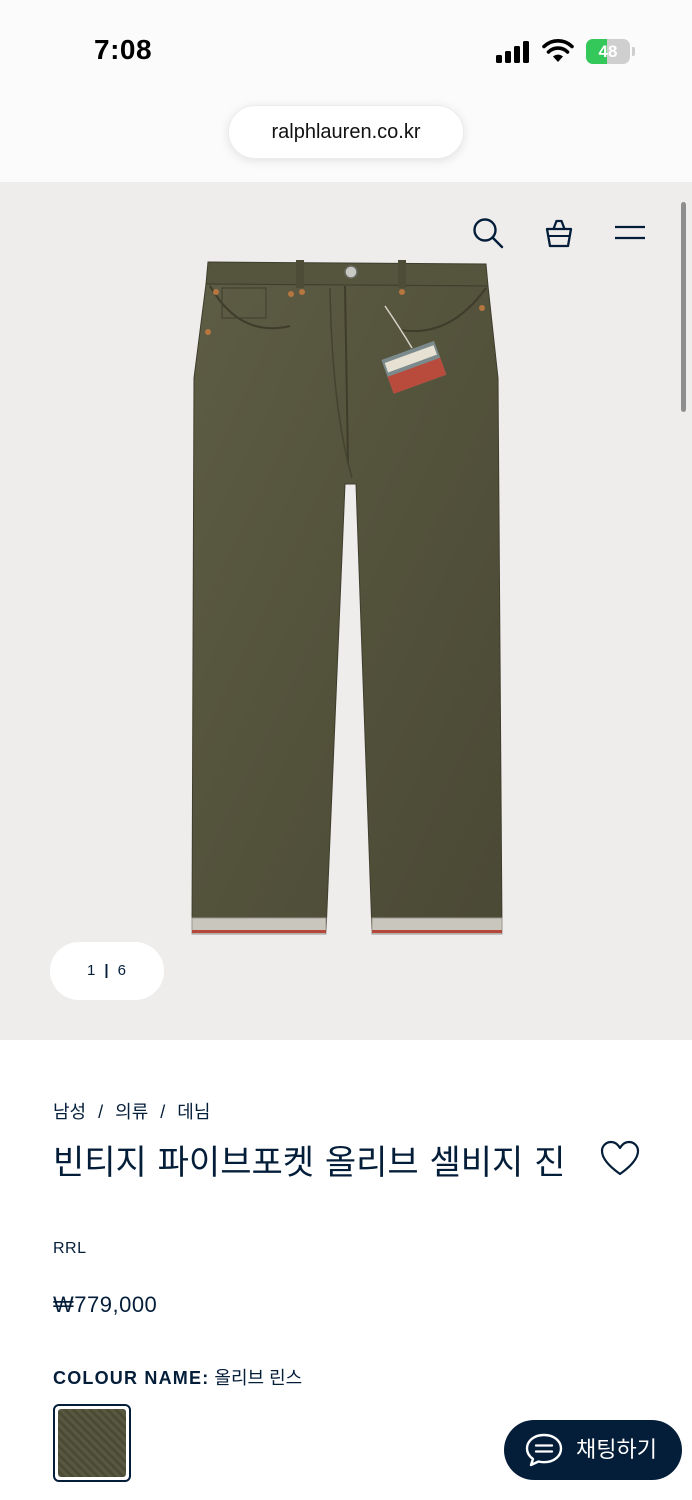  I want to click on chat-button: 채팅하기, so click(593, 1450).